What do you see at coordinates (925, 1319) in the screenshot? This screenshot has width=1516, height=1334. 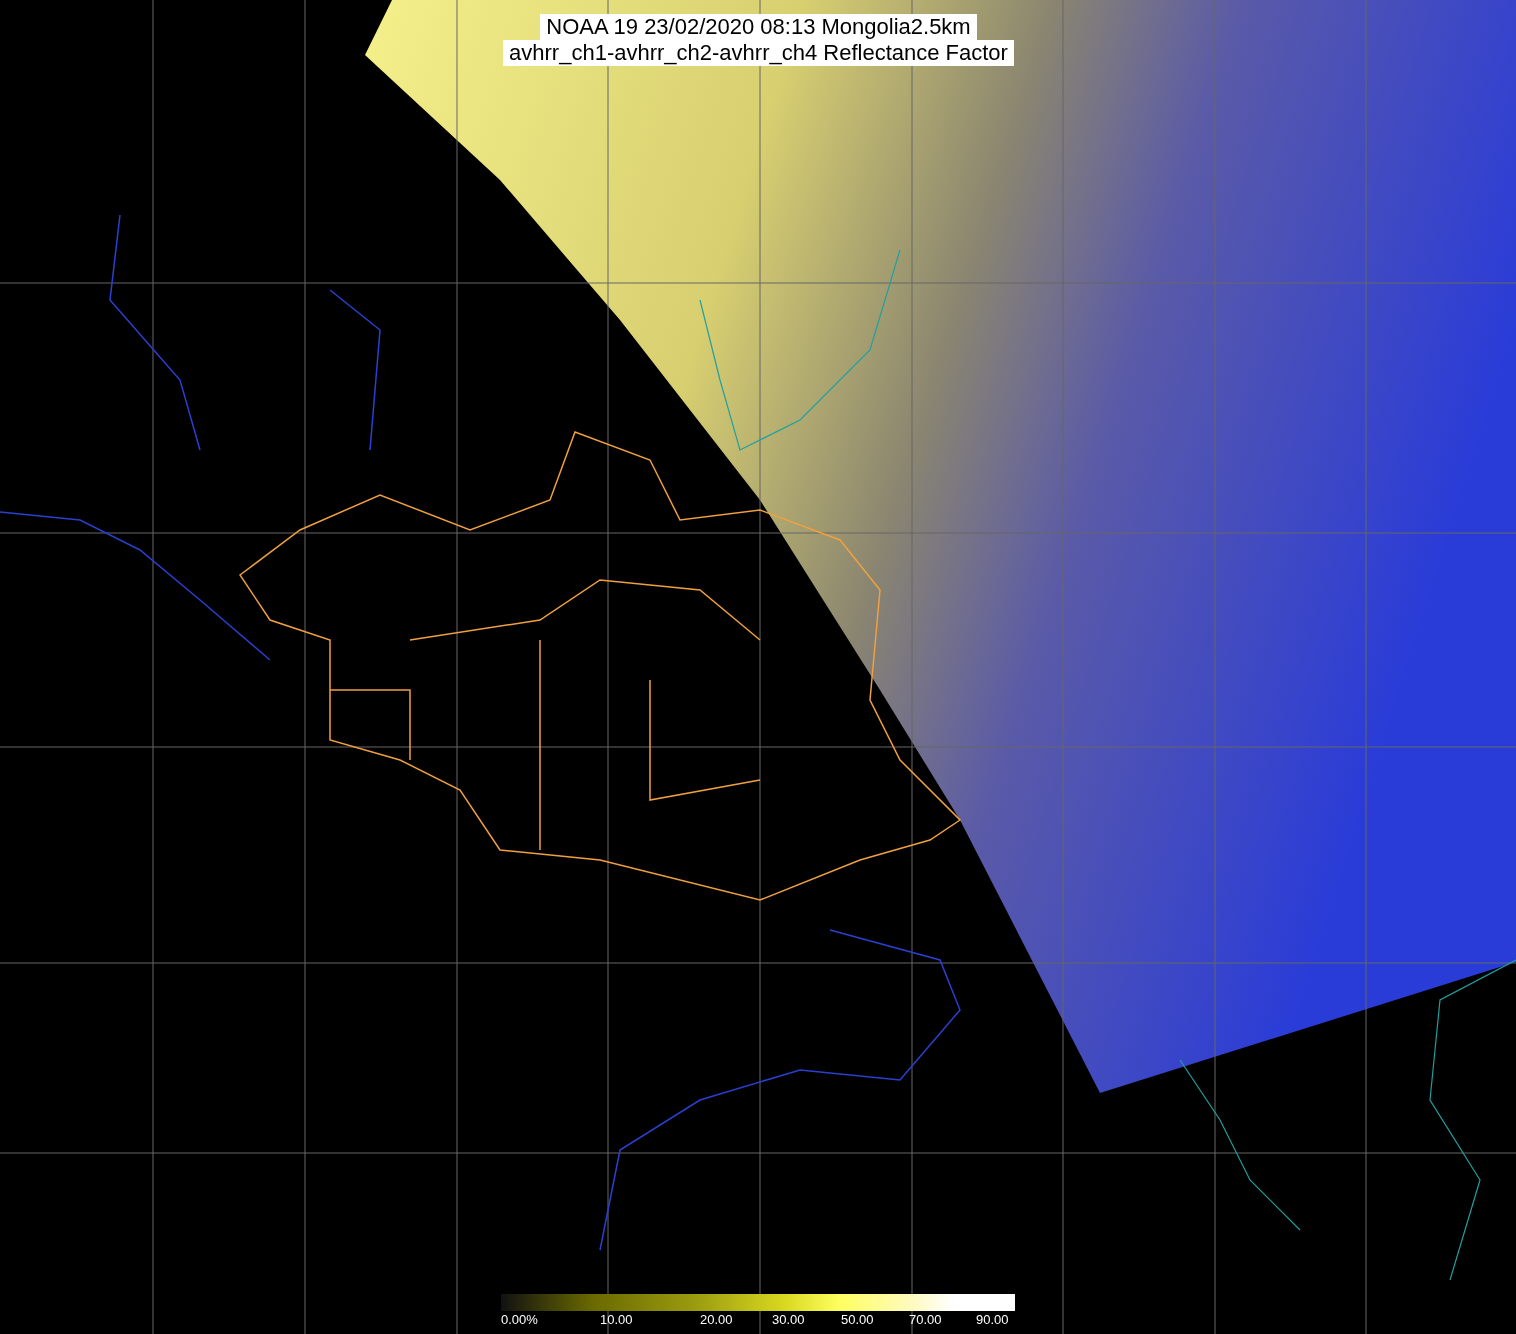 I see `scale-label: 70.00` at bounding box center [925, 1319].